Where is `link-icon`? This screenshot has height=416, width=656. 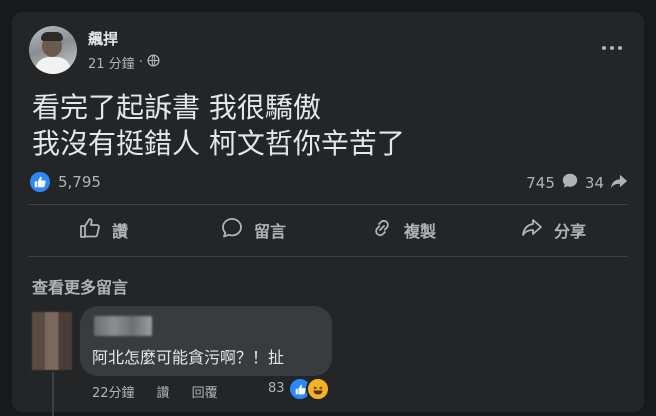 link-icon is located at coordinates (382, 230).